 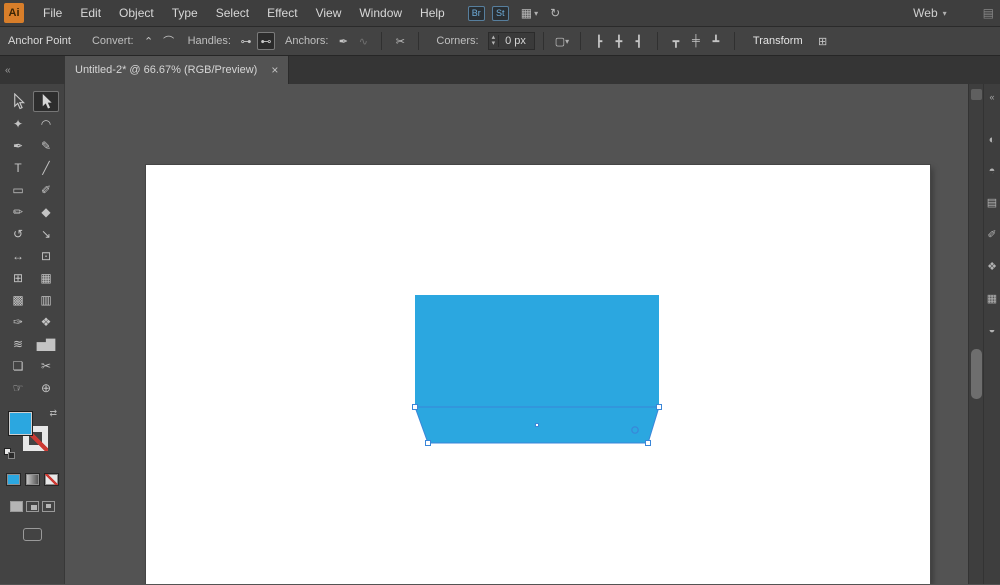 What do you see at coordinates (20, 423) in the screenshot?
I see `fill-swatch` at bounding box center [20, 423].